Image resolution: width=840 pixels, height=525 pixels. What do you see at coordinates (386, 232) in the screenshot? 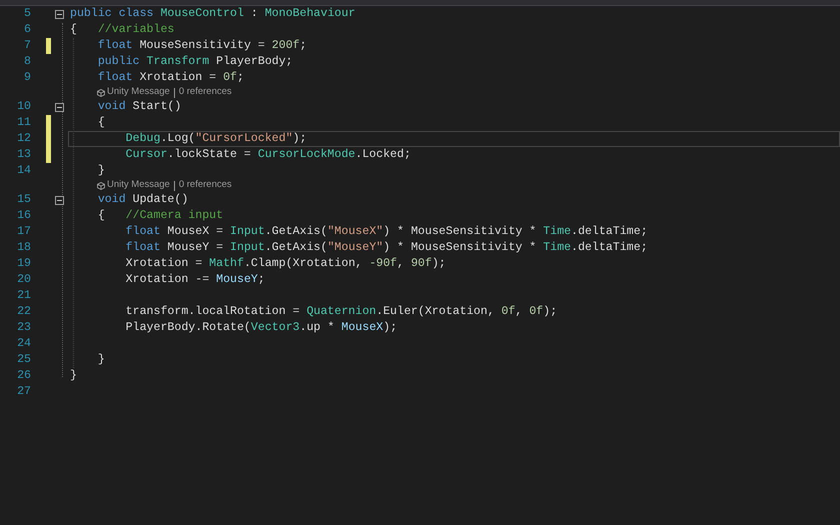
I see `code-line: float MouseX = Input.GetAxis("MouseX") * MouseSensitivity * Time.deltaTime;` at bounding box center [386, 232].